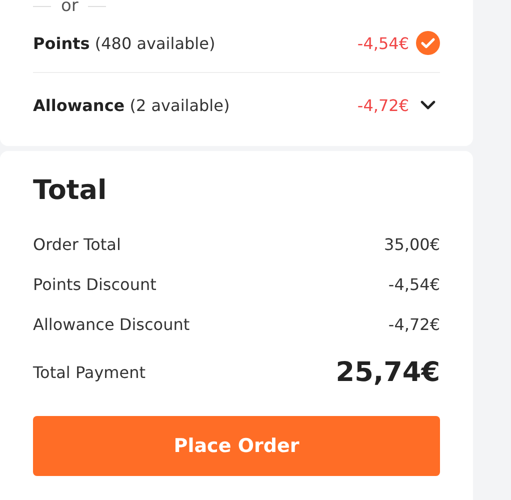 The width and height of the screenshot is (511, 500). Describe the element at coordinates (69, 8) in the screenshot. I see `or-separator: or` at that location.